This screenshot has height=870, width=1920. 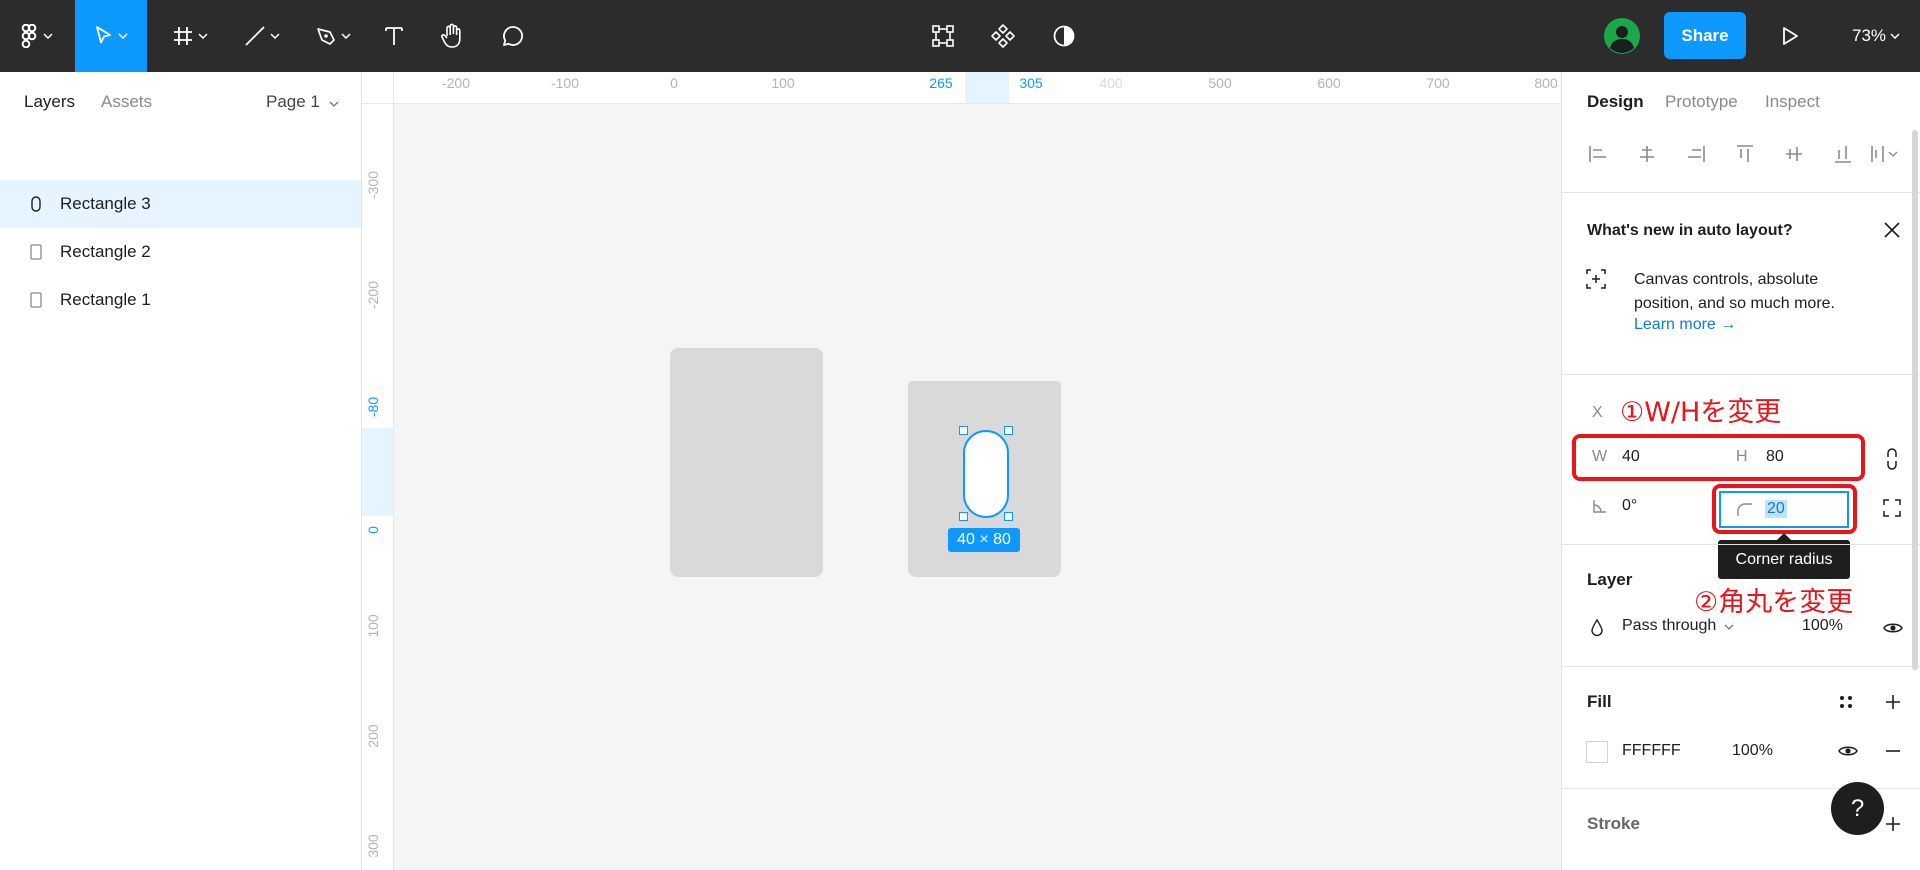 I want to click on canvas-rectangle-3-selected, so click(x=986, y=474).